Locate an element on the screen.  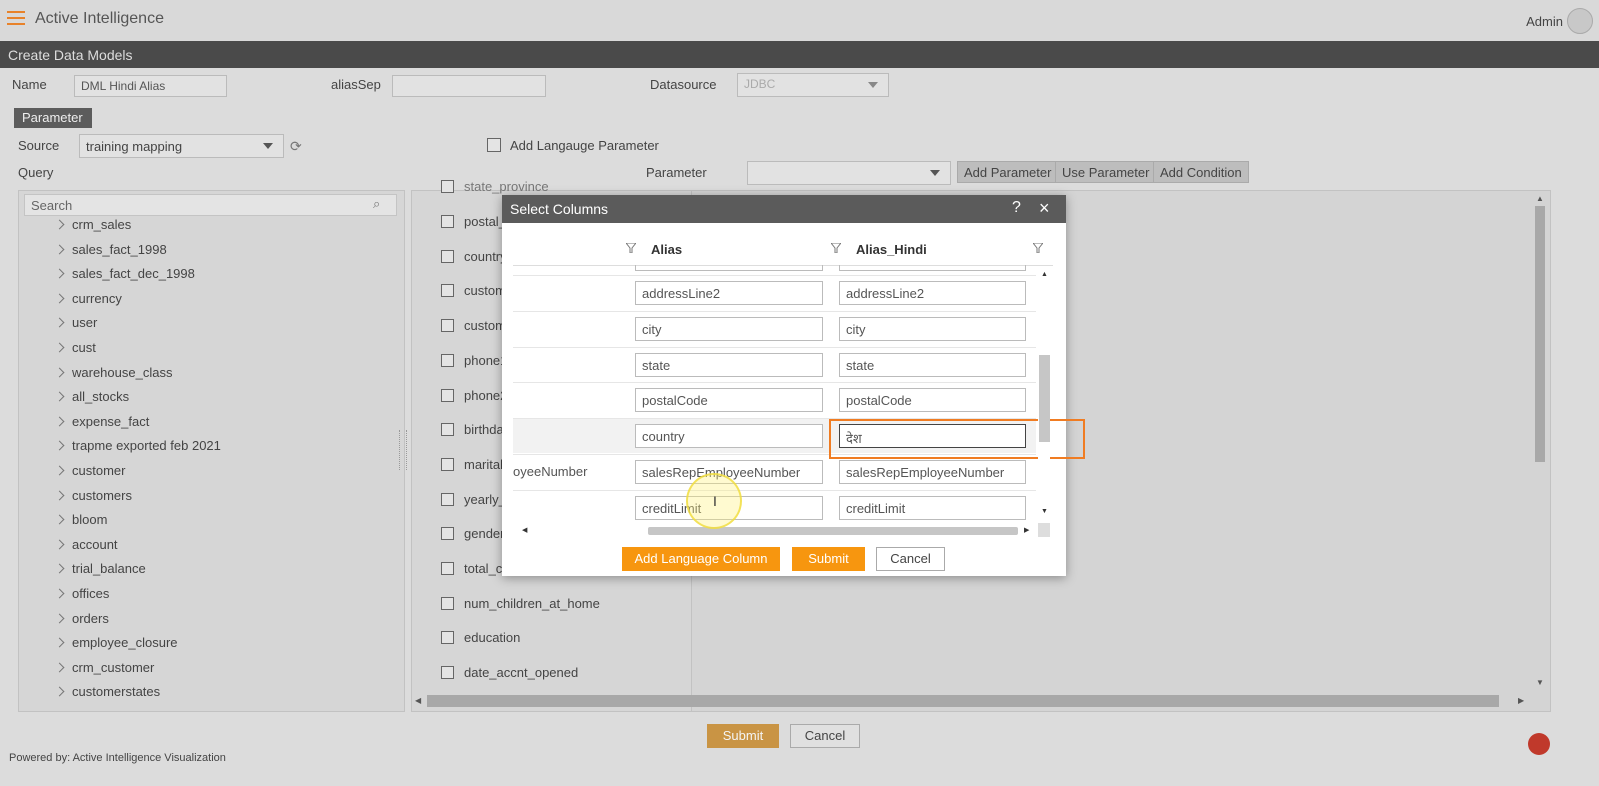
grid-horizontal-scroll-thumb is located at coordinates (833, 531).